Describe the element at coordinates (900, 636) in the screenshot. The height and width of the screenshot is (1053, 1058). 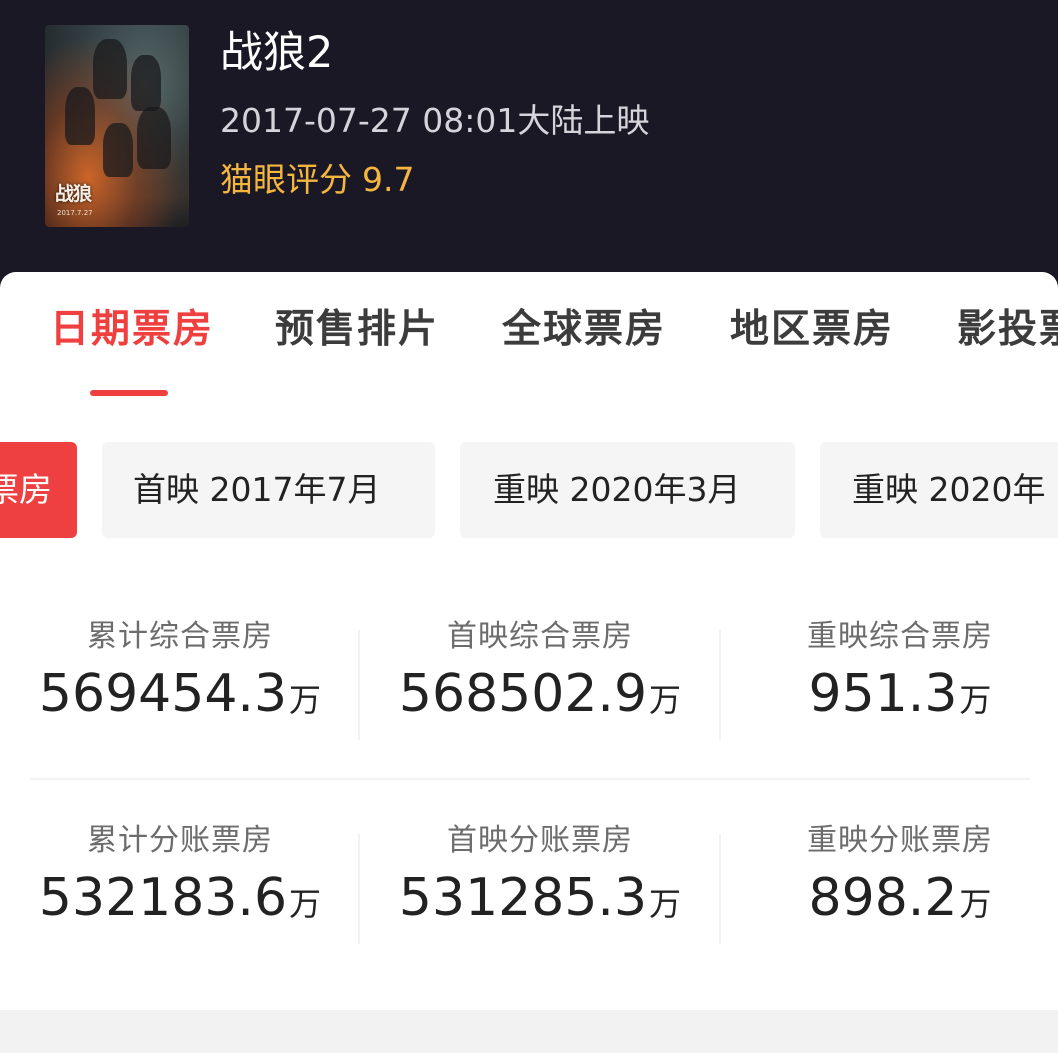
I see `stat-label: 重映综合票房` at that location.